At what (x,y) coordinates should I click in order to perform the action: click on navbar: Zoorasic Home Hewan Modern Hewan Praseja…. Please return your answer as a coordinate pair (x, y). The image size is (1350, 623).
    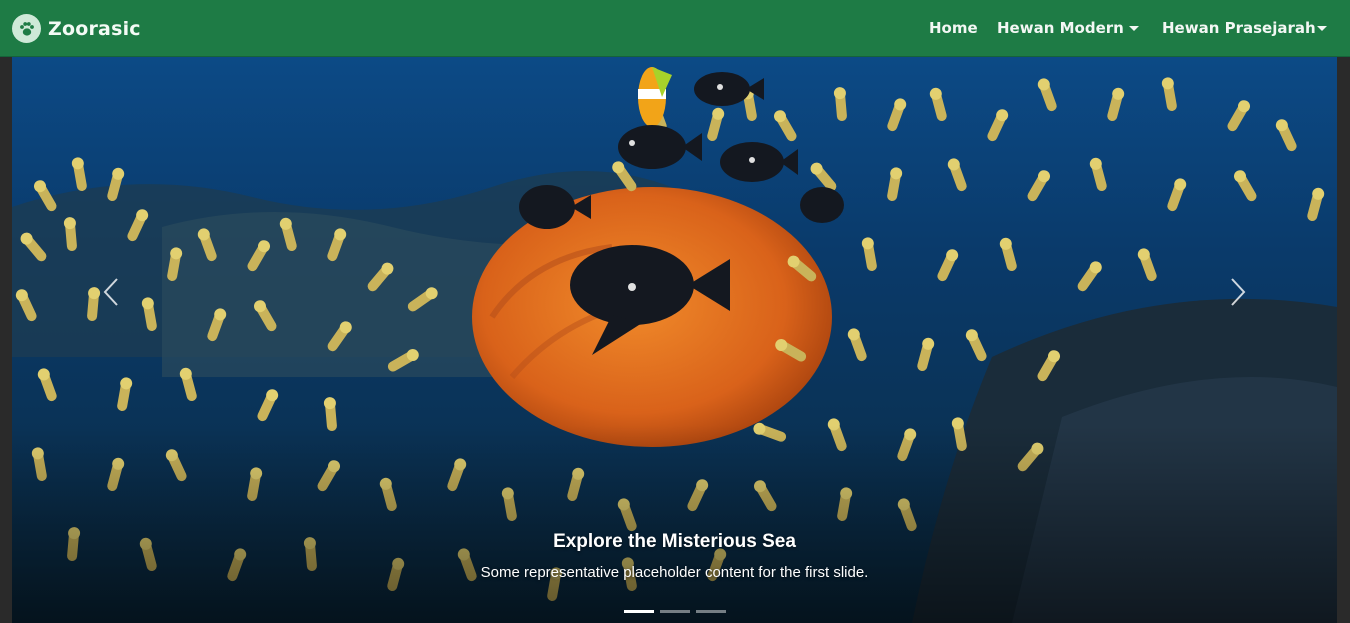
    Looking at the image, I should click on (675, 28).